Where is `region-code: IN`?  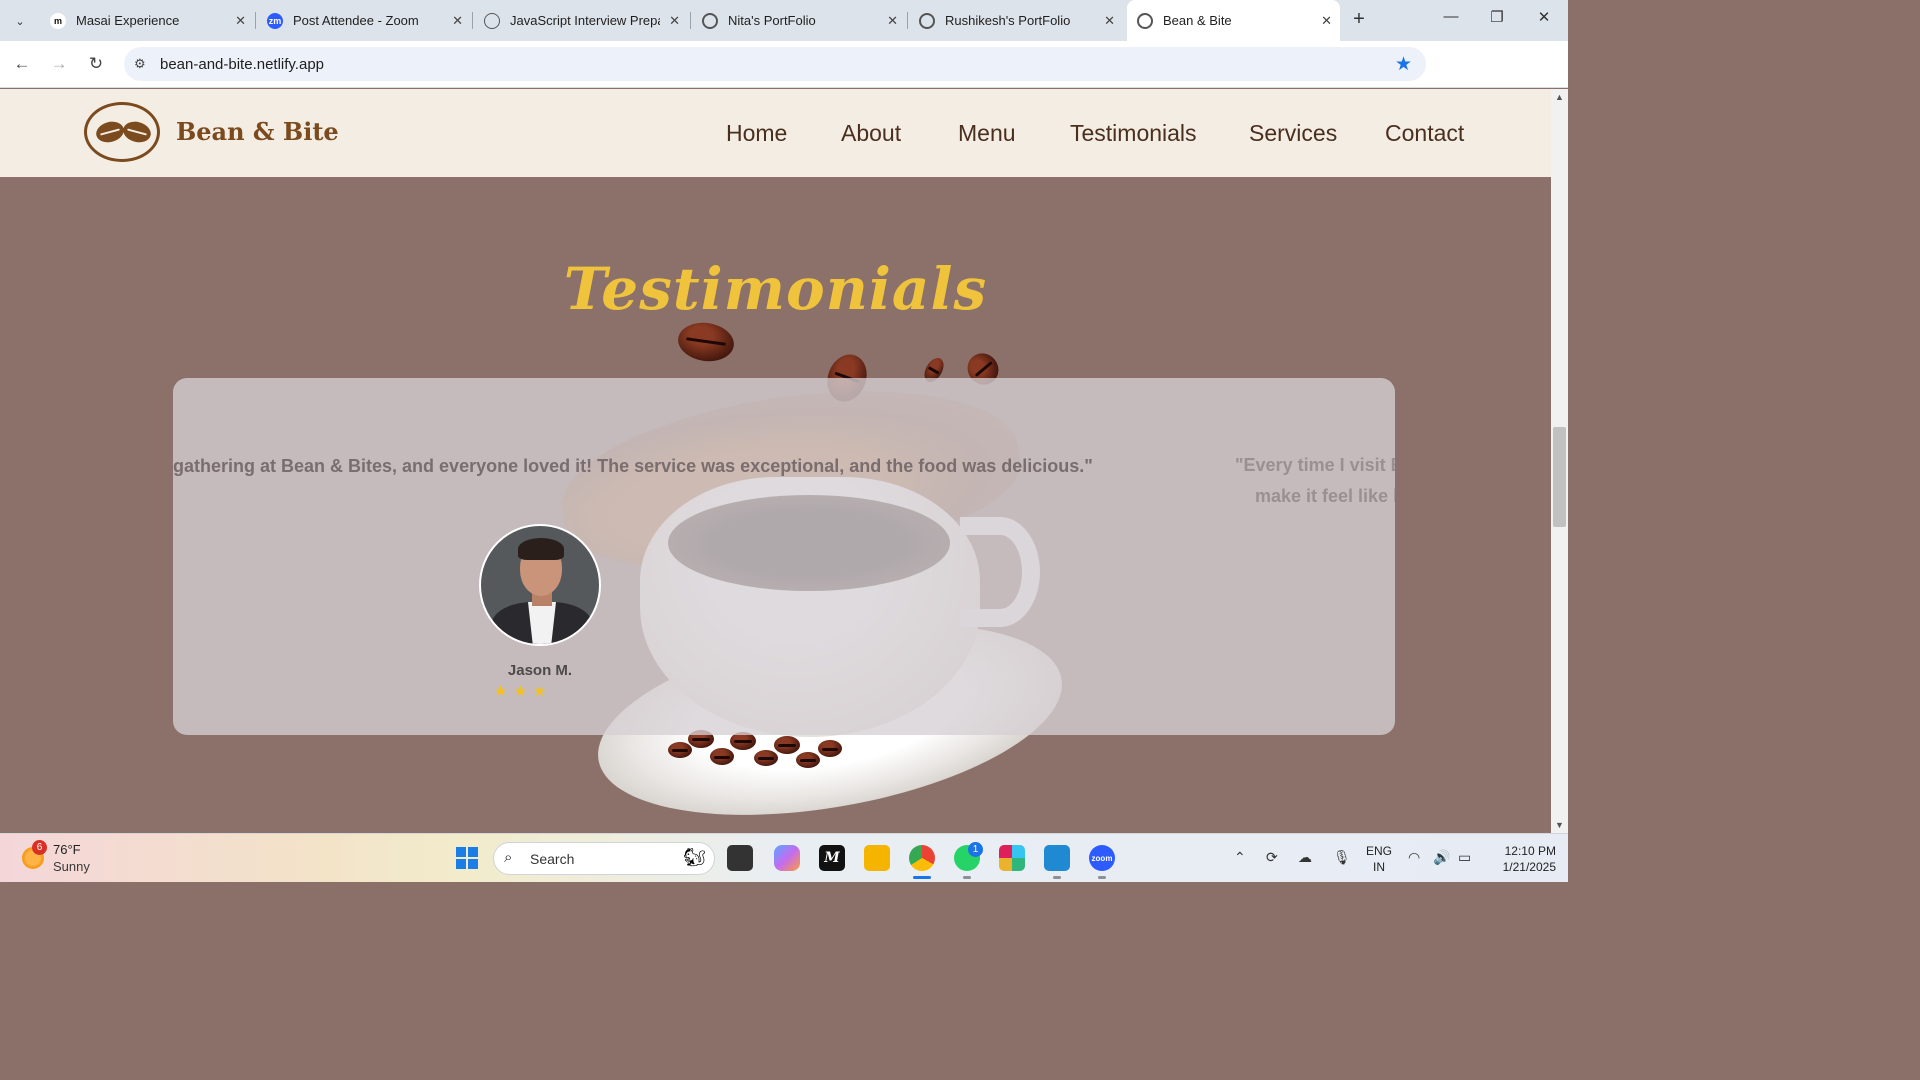 region-code: IN is located at coordinates (1379, 867).